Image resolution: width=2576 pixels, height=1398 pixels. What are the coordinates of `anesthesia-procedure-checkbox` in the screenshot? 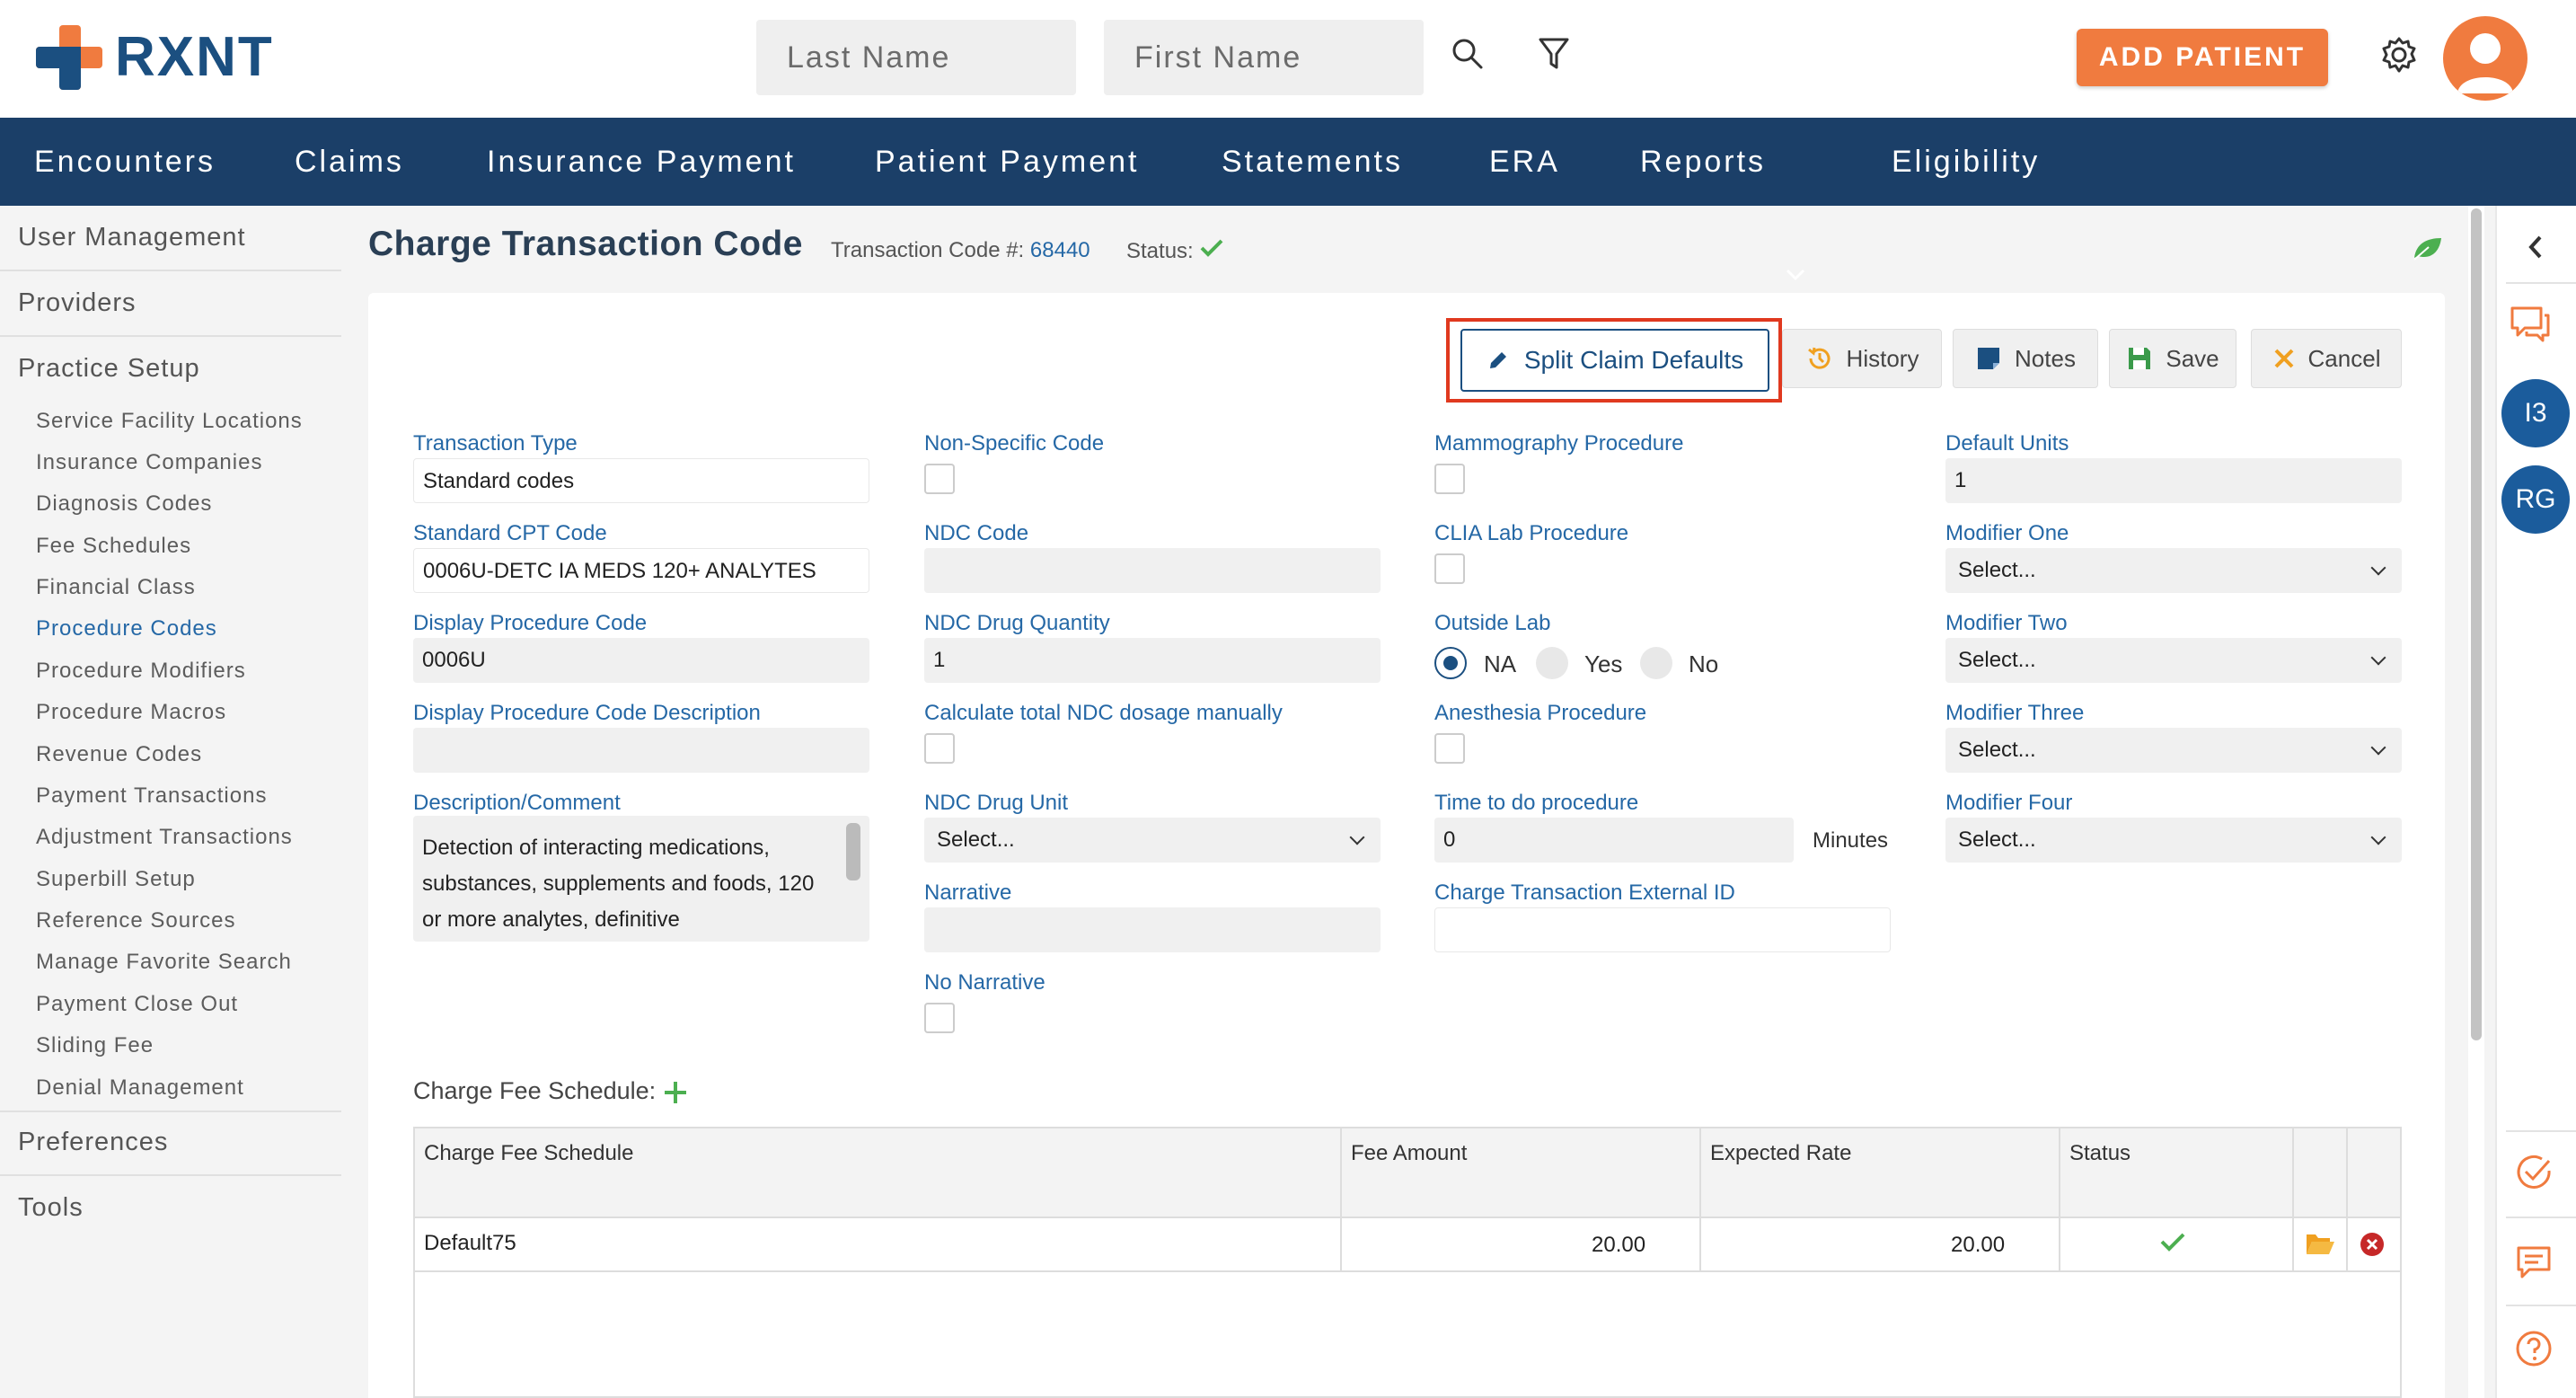 It's located at (1449, 748).